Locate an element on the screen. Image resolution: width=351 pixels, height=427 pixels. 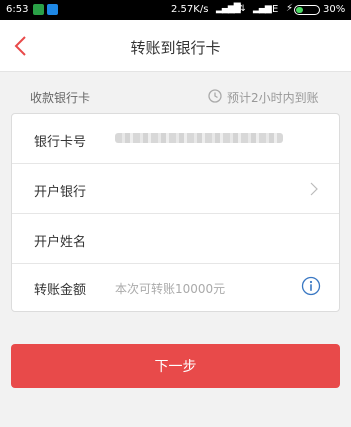
card-number-row: 银行卡号 is located at coordinates (175, 139).